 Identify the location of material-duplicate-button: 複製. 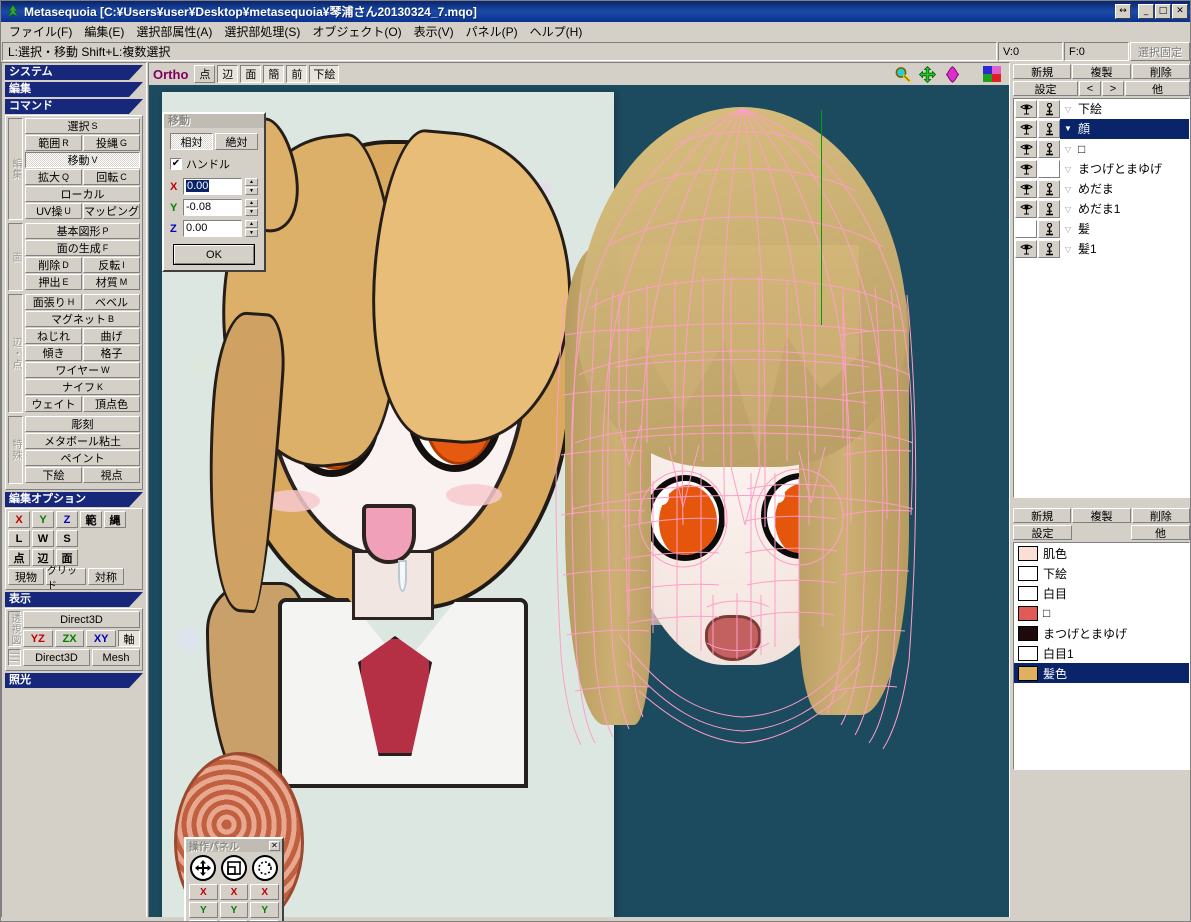
(1101, 515).